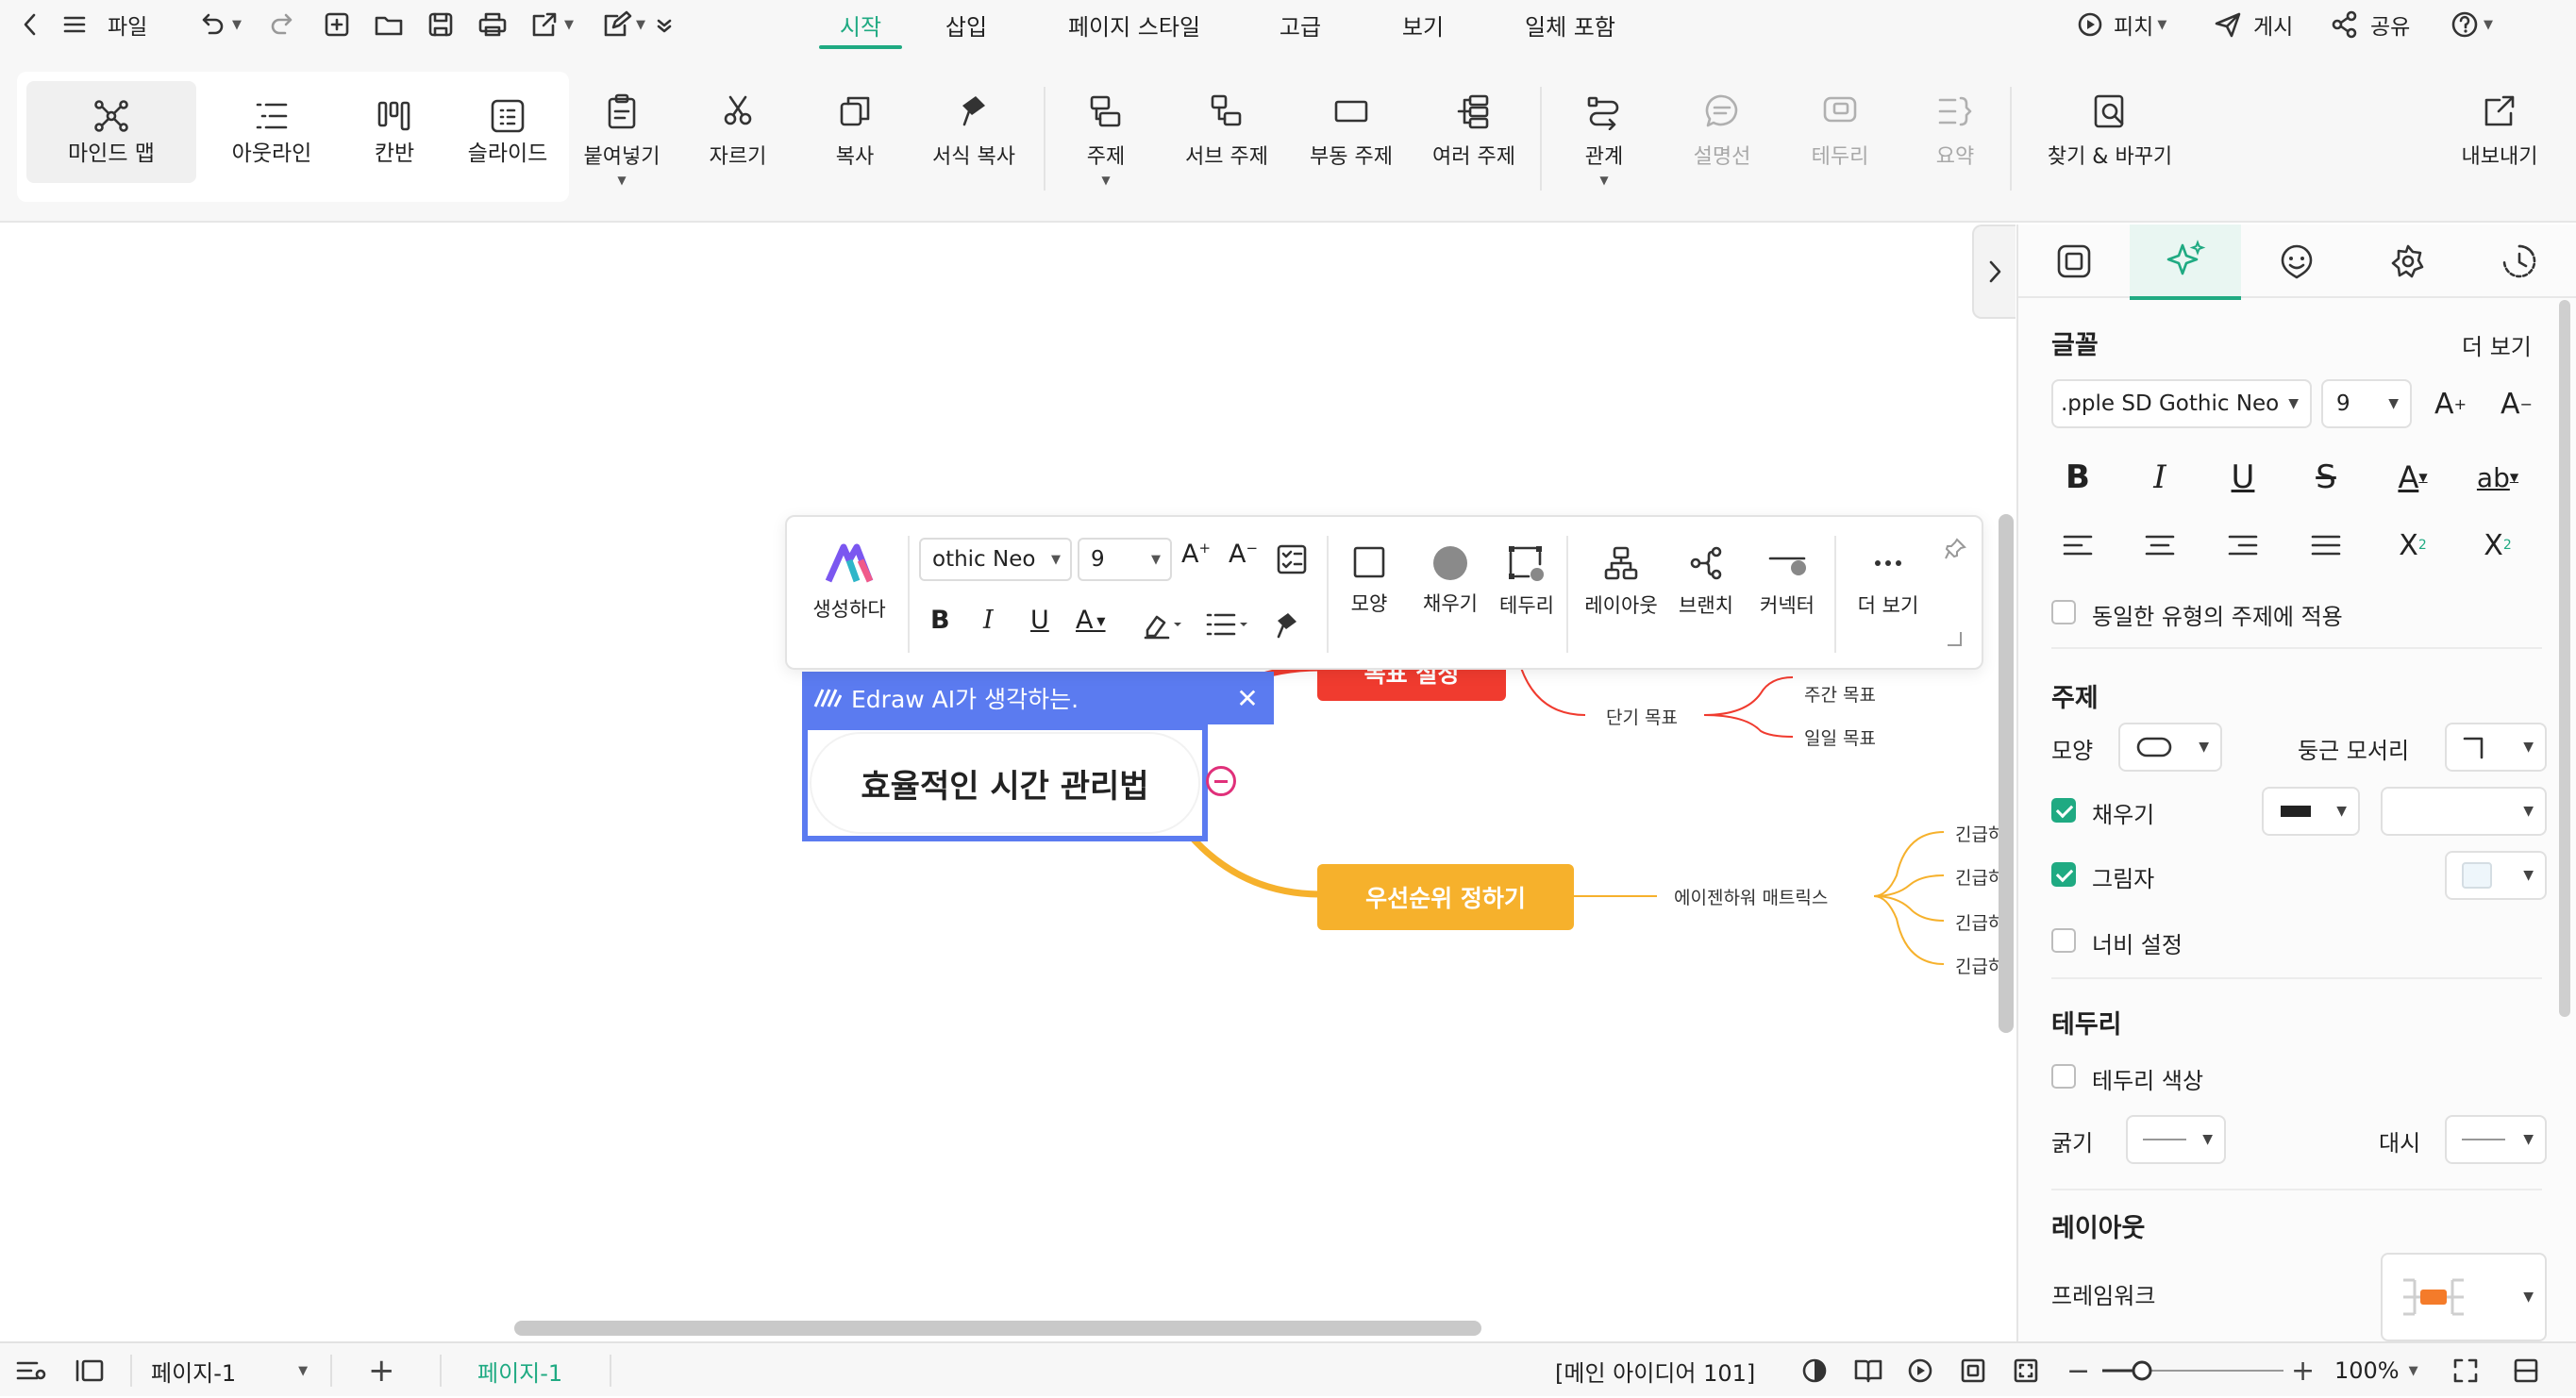 The image size is (2576, 1398). Describe the element at coordinates (2006, 774) in the screenshot. I see `vertical-scrollbar` at that location.